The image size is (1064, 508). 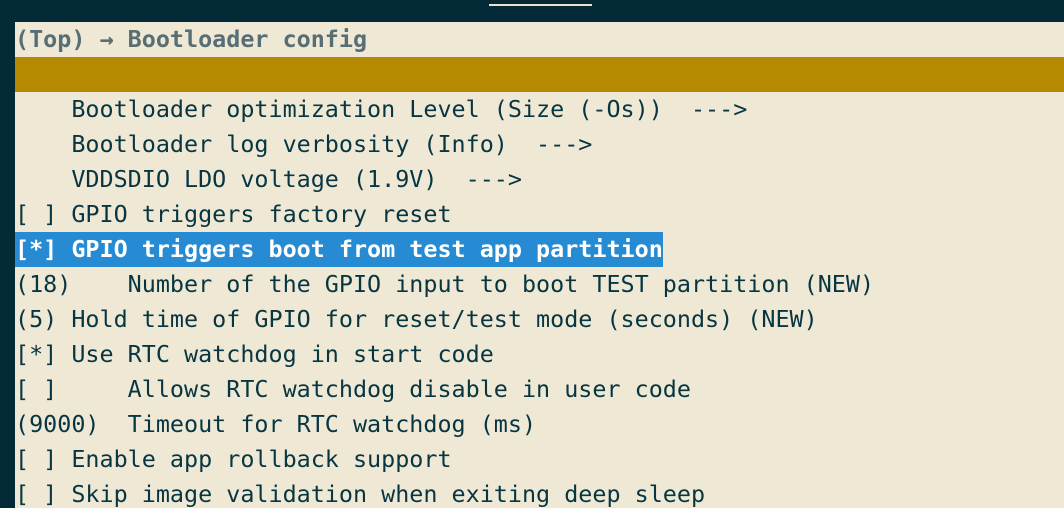 What do you see at coordinates (539, 144) in the screenshot?
I see `menu-item-log-verbosity: Bootloader log verbosity (Info) --->` at bounding box center [539, 144].